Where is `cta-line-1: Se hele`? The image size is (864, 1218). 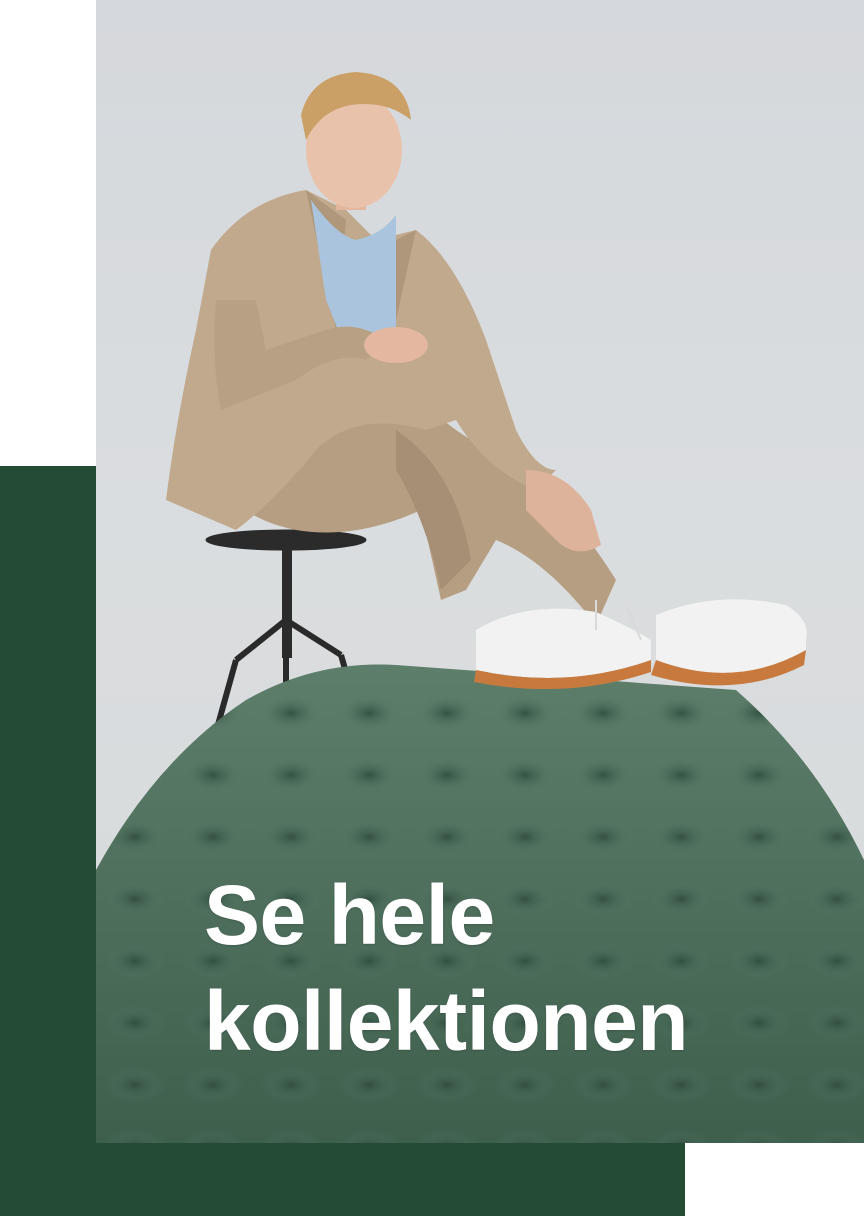
cta-line-1: Se hele is located at coordinates (349, 915).